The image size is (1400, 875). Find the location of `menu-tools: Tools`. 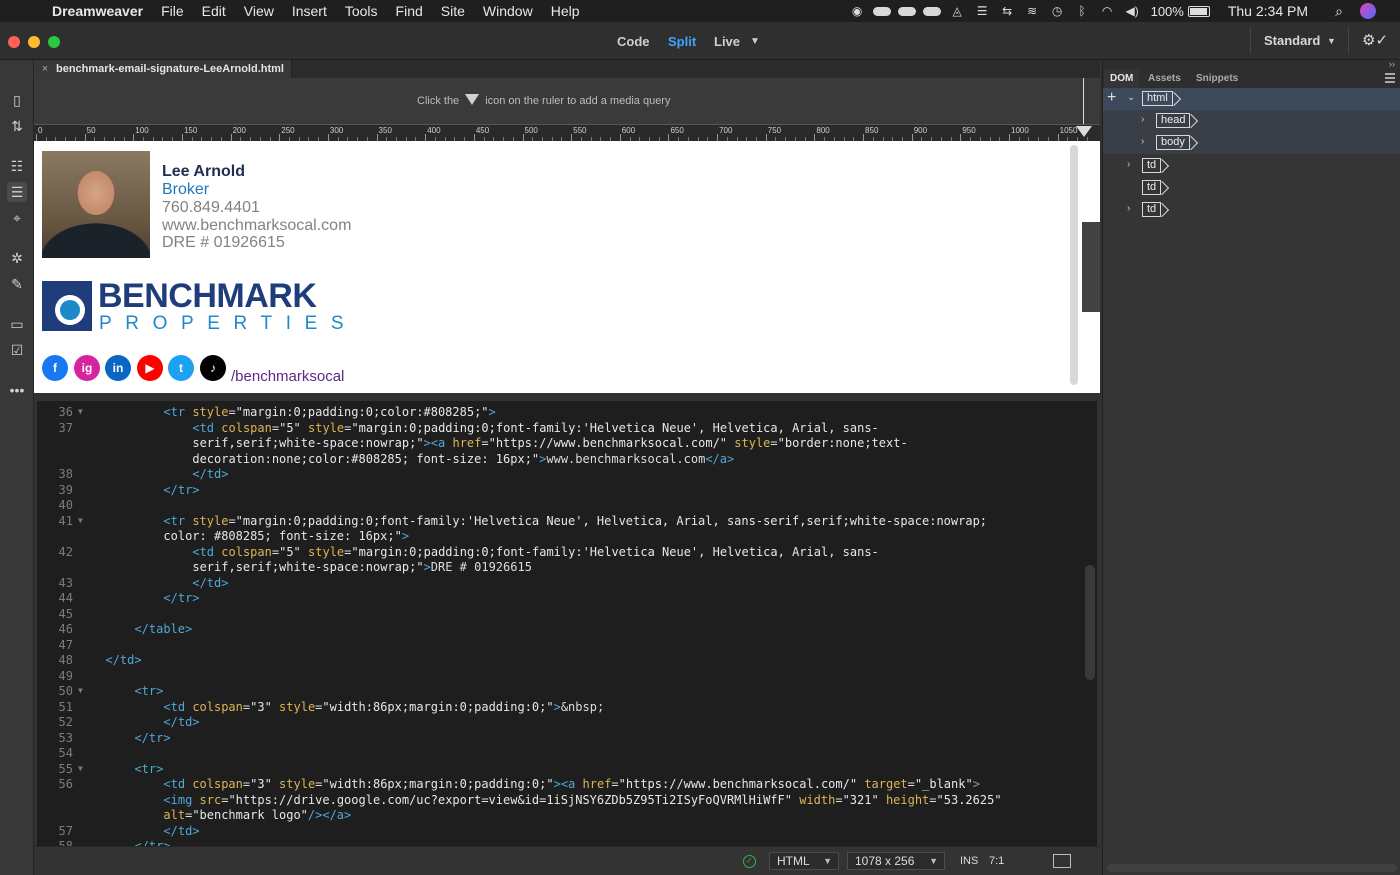

menu-tools: Tools is located at coordinates (361, 11).